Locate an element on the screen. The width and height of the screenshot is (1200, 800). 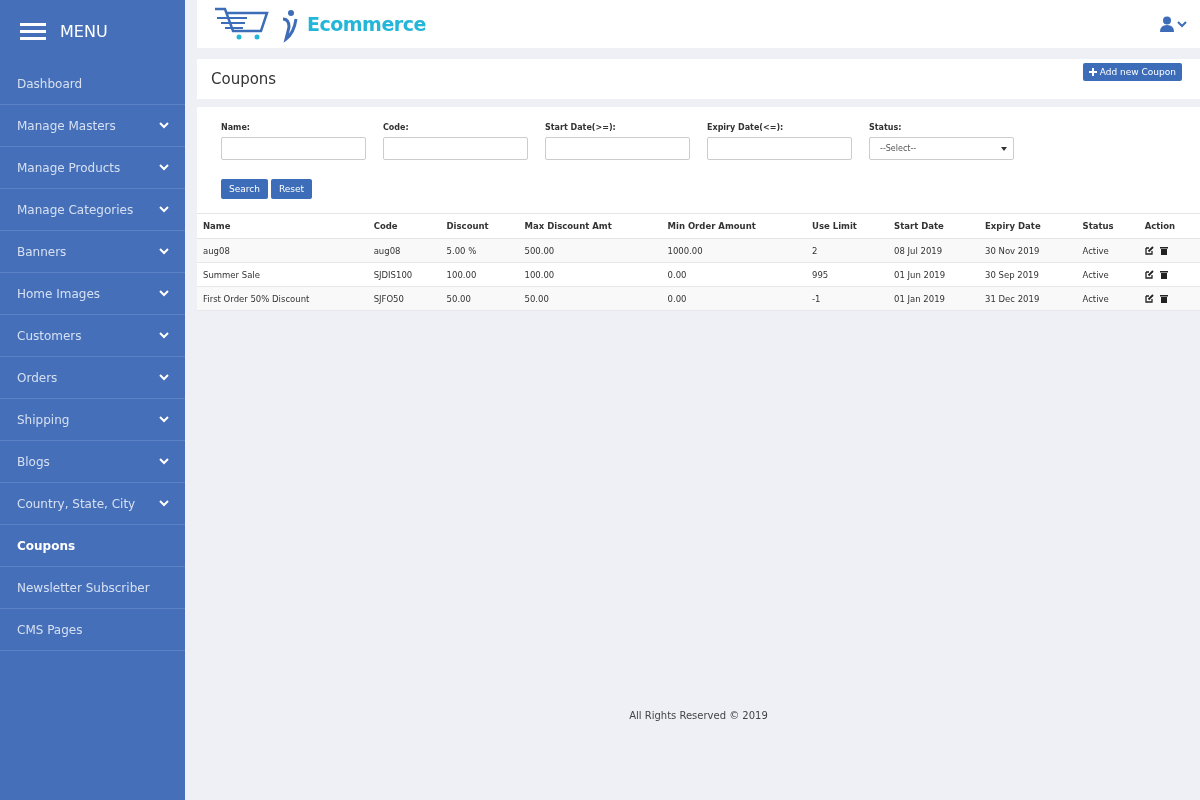
column-header: Max Discount Amt is located at coordinates (590, 226).